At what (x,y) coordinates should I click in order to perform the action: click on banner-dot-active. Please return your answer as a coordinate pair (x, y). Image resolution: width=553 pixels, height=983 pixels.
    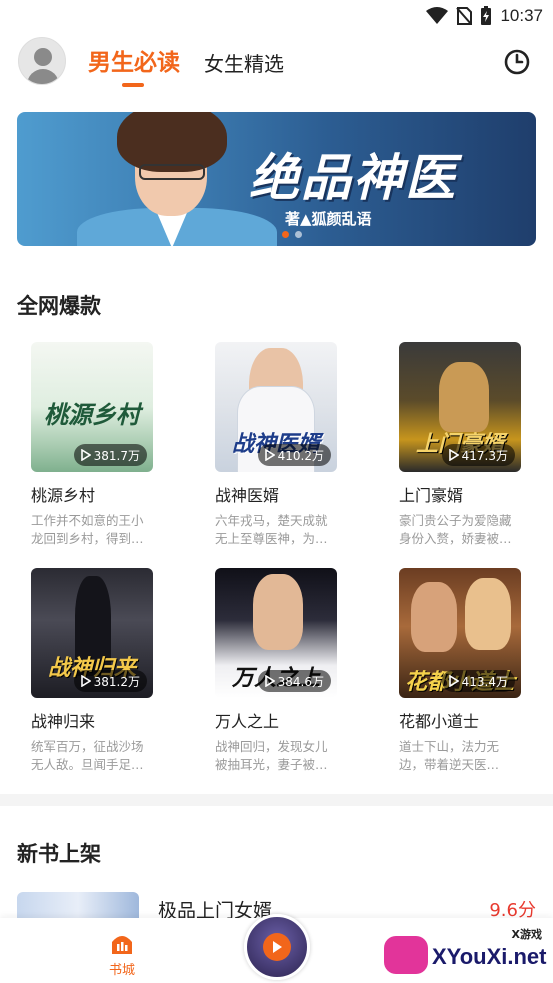
    Looking at the image, I should click on (285, 234).